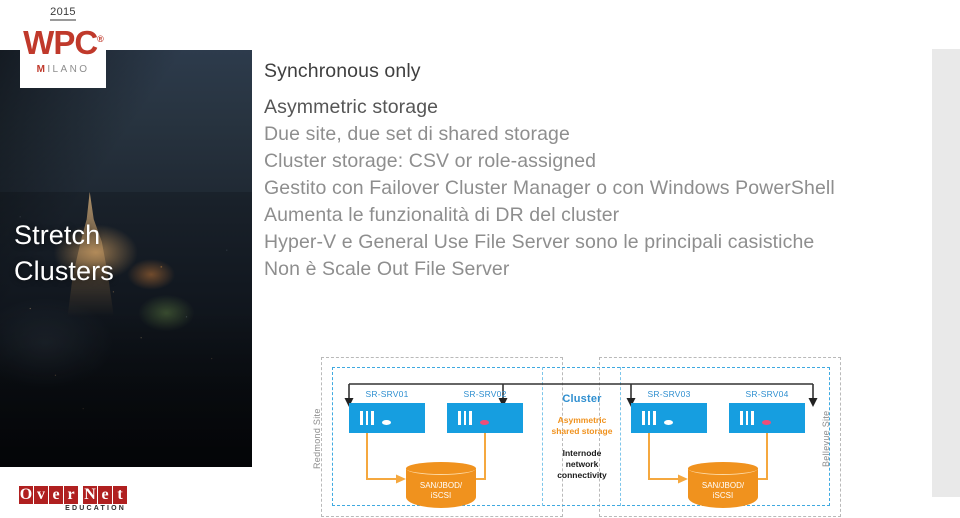 The width and height of the screenshot is (960, 518). Describe the element at coordinates (723, 468) in the screenshot. I see `storage-cap-right` at that location.